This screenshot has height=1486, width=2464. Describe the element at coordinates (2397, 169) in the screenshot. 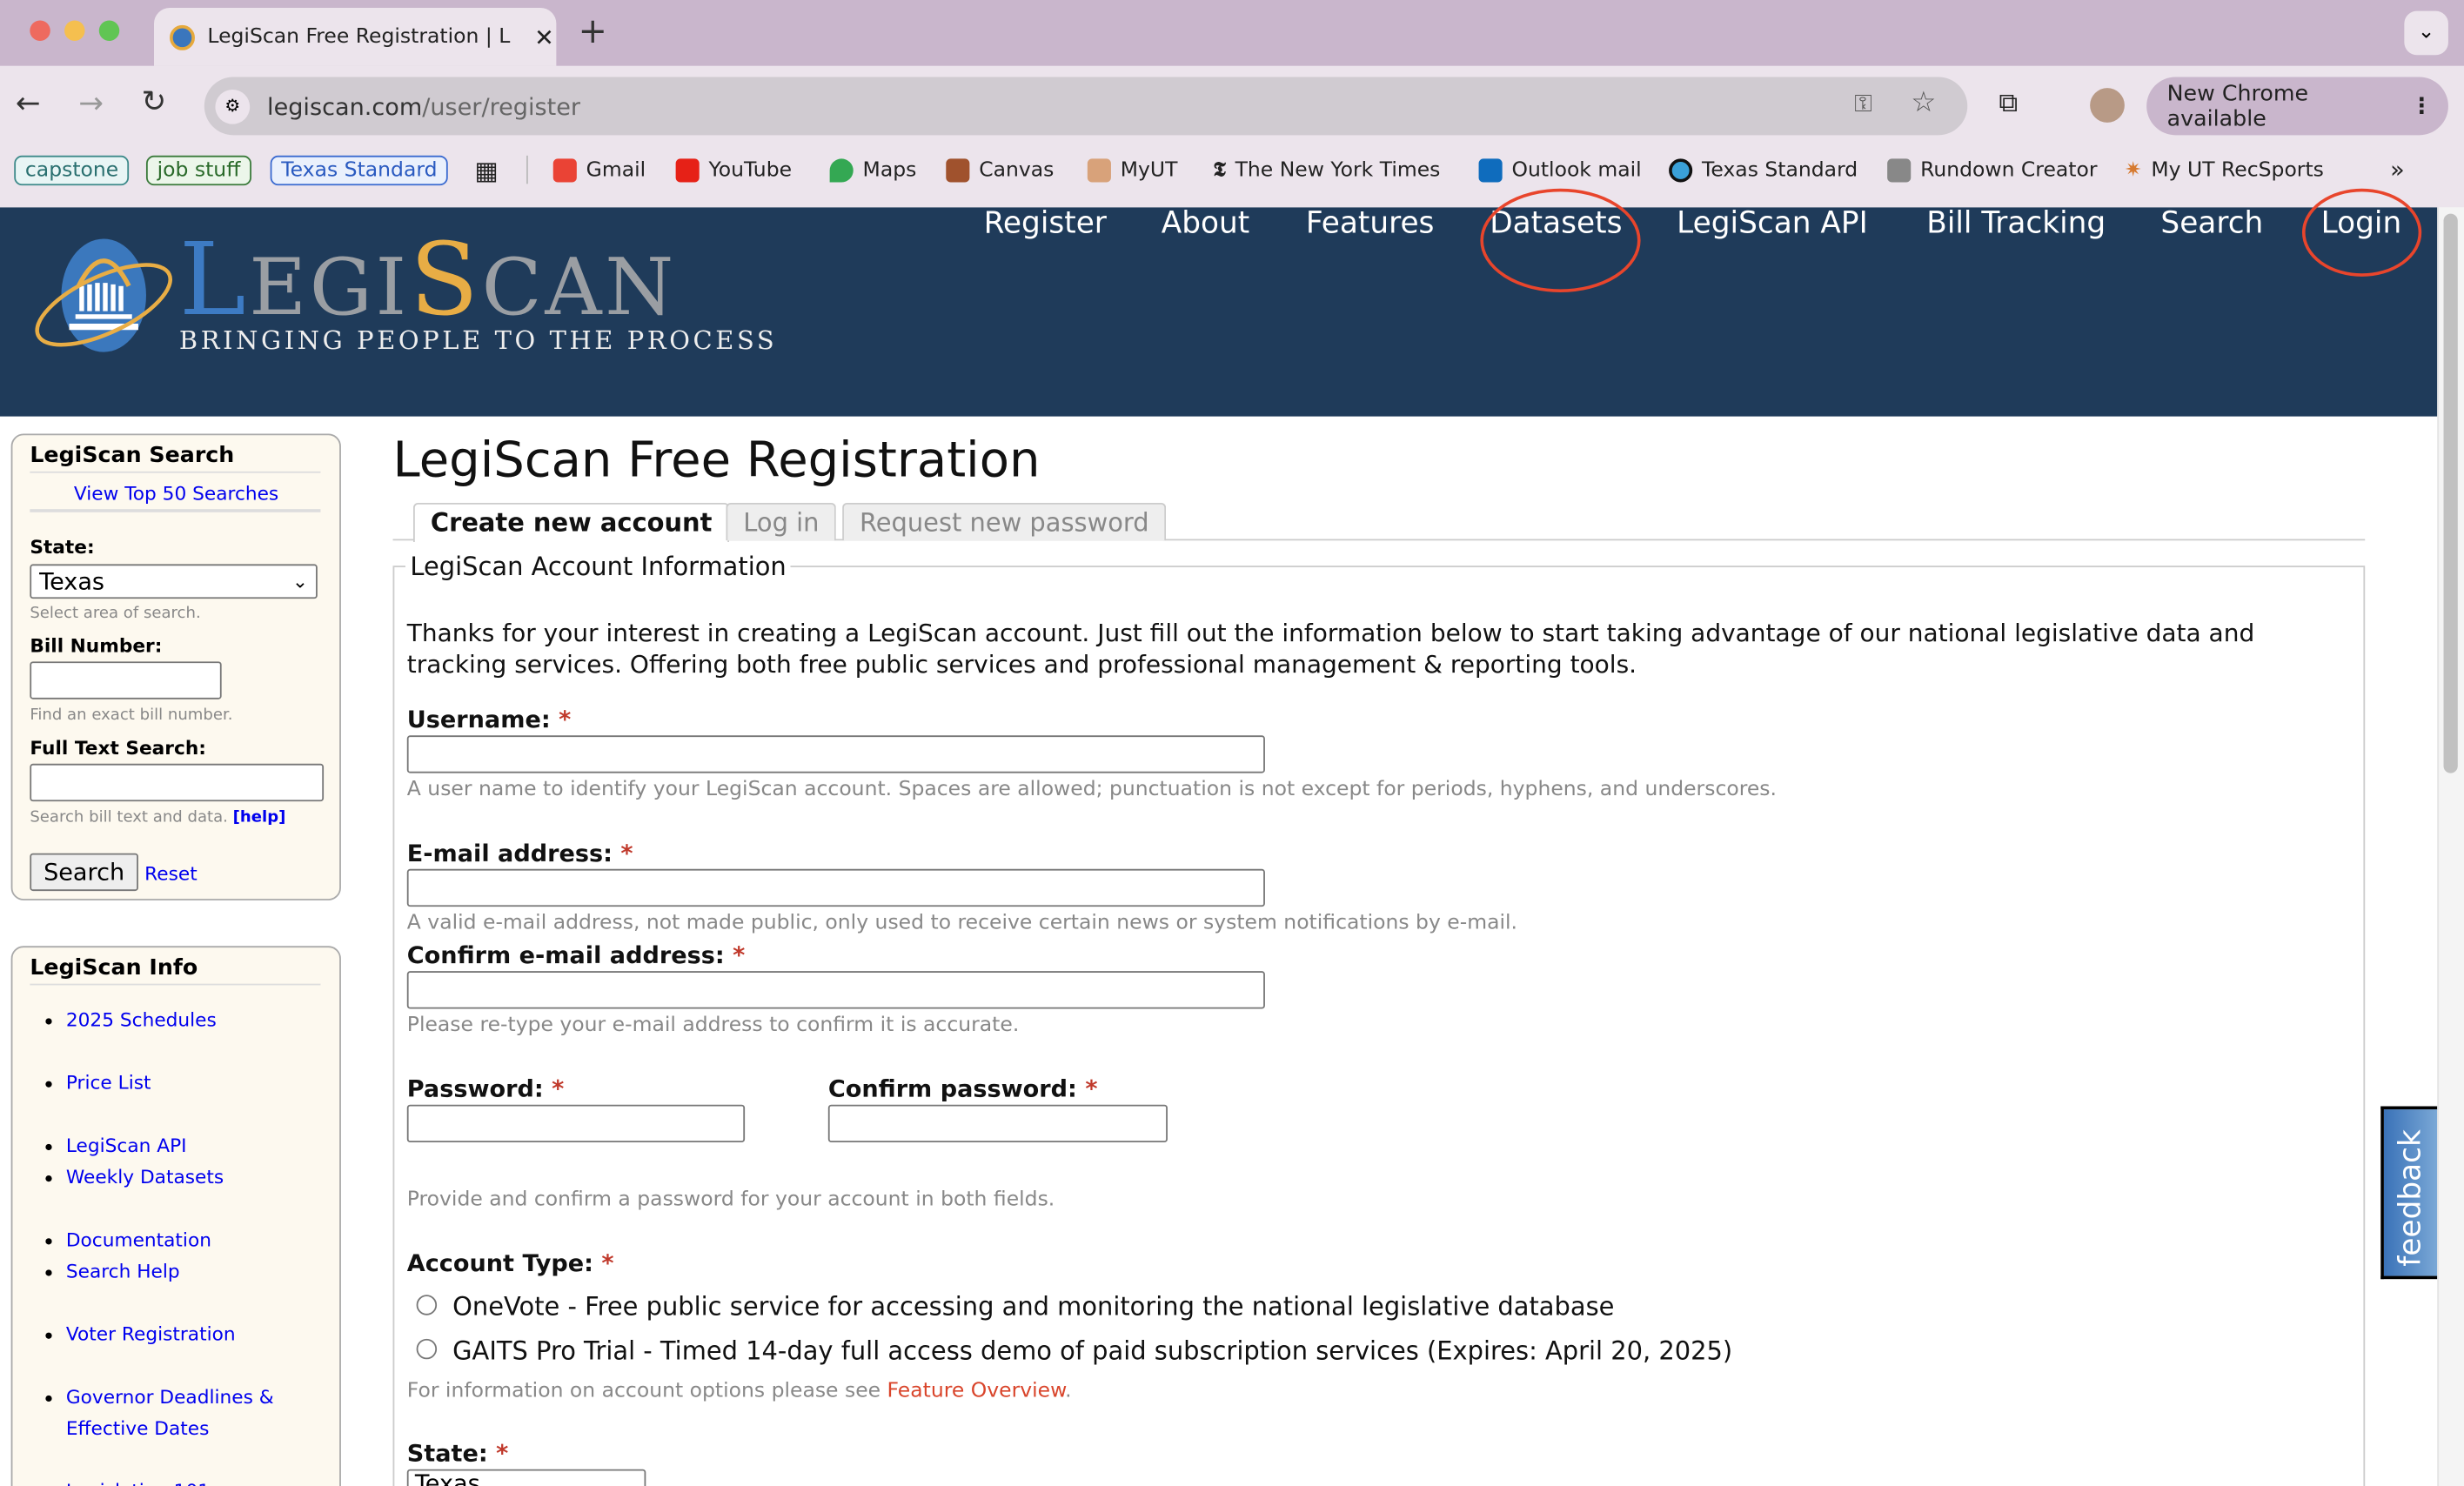

I see `more-bookmarks-icon: »` at that location.